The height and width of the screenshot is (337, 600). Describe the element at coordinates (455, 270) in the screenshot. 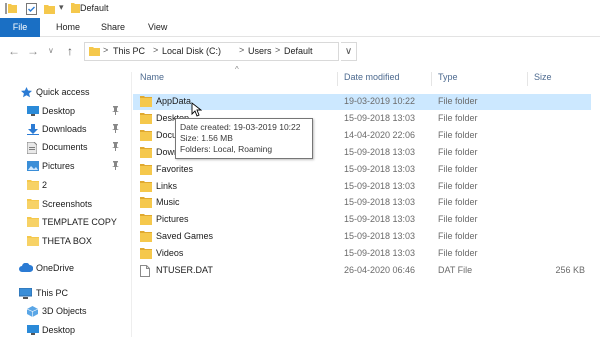

I see `file-type: DAT File` at that location.